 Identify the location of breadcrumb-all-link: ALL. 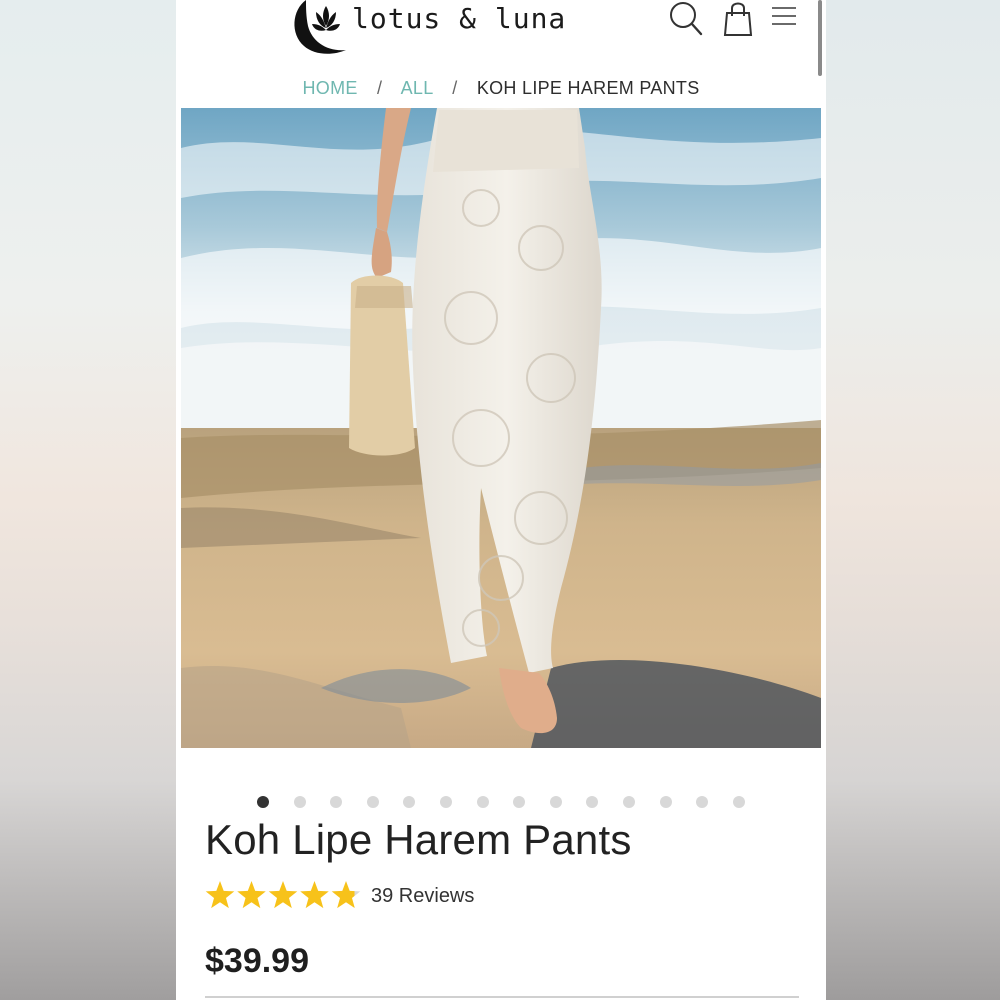
(417, 88).